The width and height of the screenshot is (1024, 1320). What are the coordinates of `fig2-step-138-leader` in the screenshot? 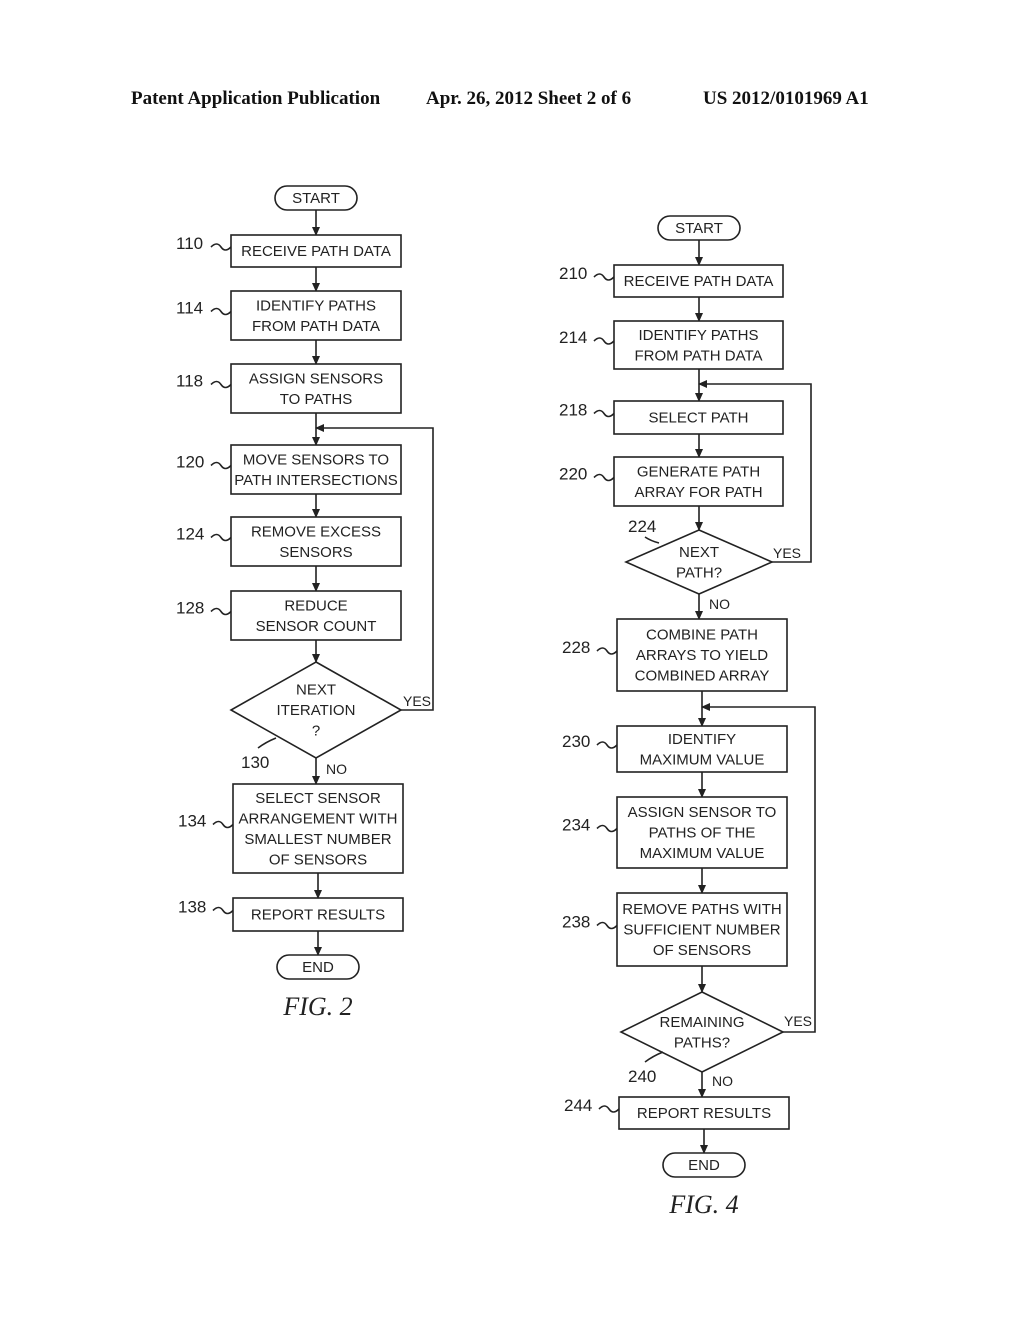 It's located at (223, 910).